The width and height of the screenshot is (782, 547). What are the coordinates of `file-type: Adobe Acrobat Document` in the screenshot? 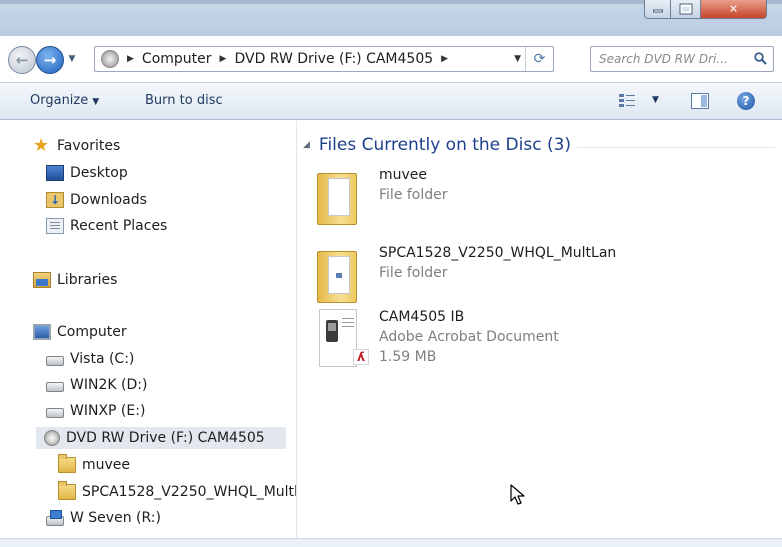 It's located at (469, 337).